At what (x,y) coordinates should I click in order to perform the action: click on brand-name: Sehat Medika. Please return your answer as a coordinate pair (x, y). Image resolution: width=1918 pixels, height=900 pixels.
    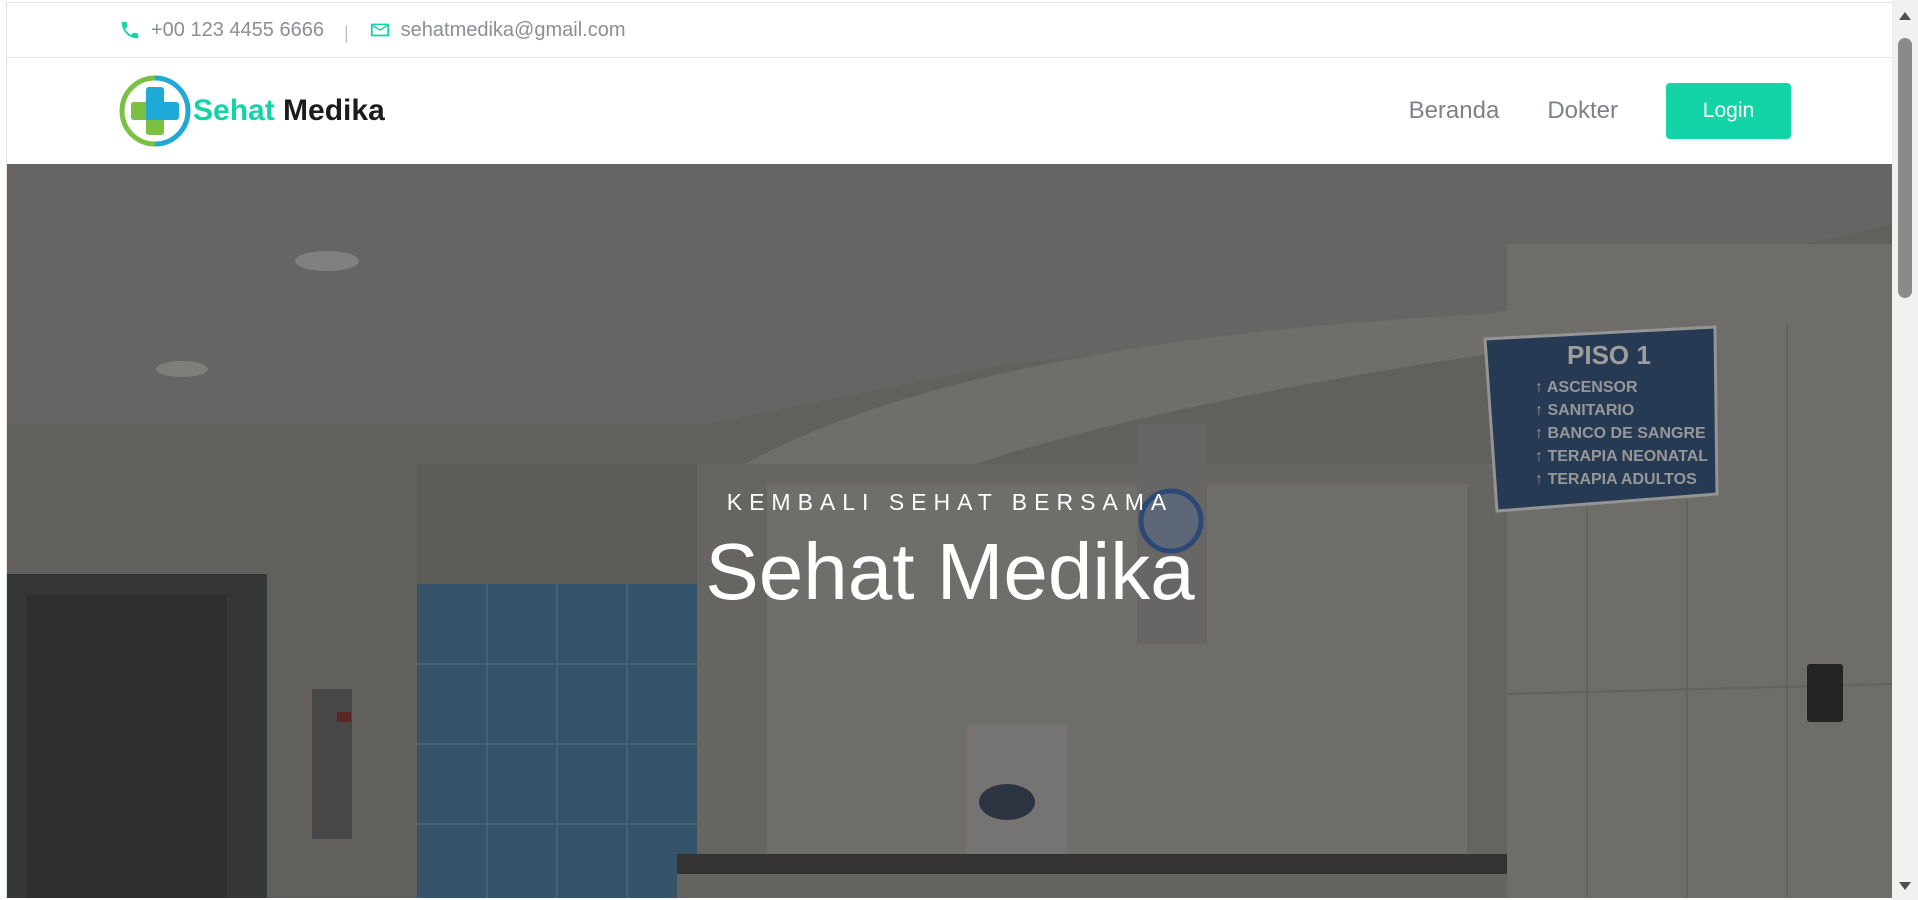
    Looking at the image, I should click on (289, 111).